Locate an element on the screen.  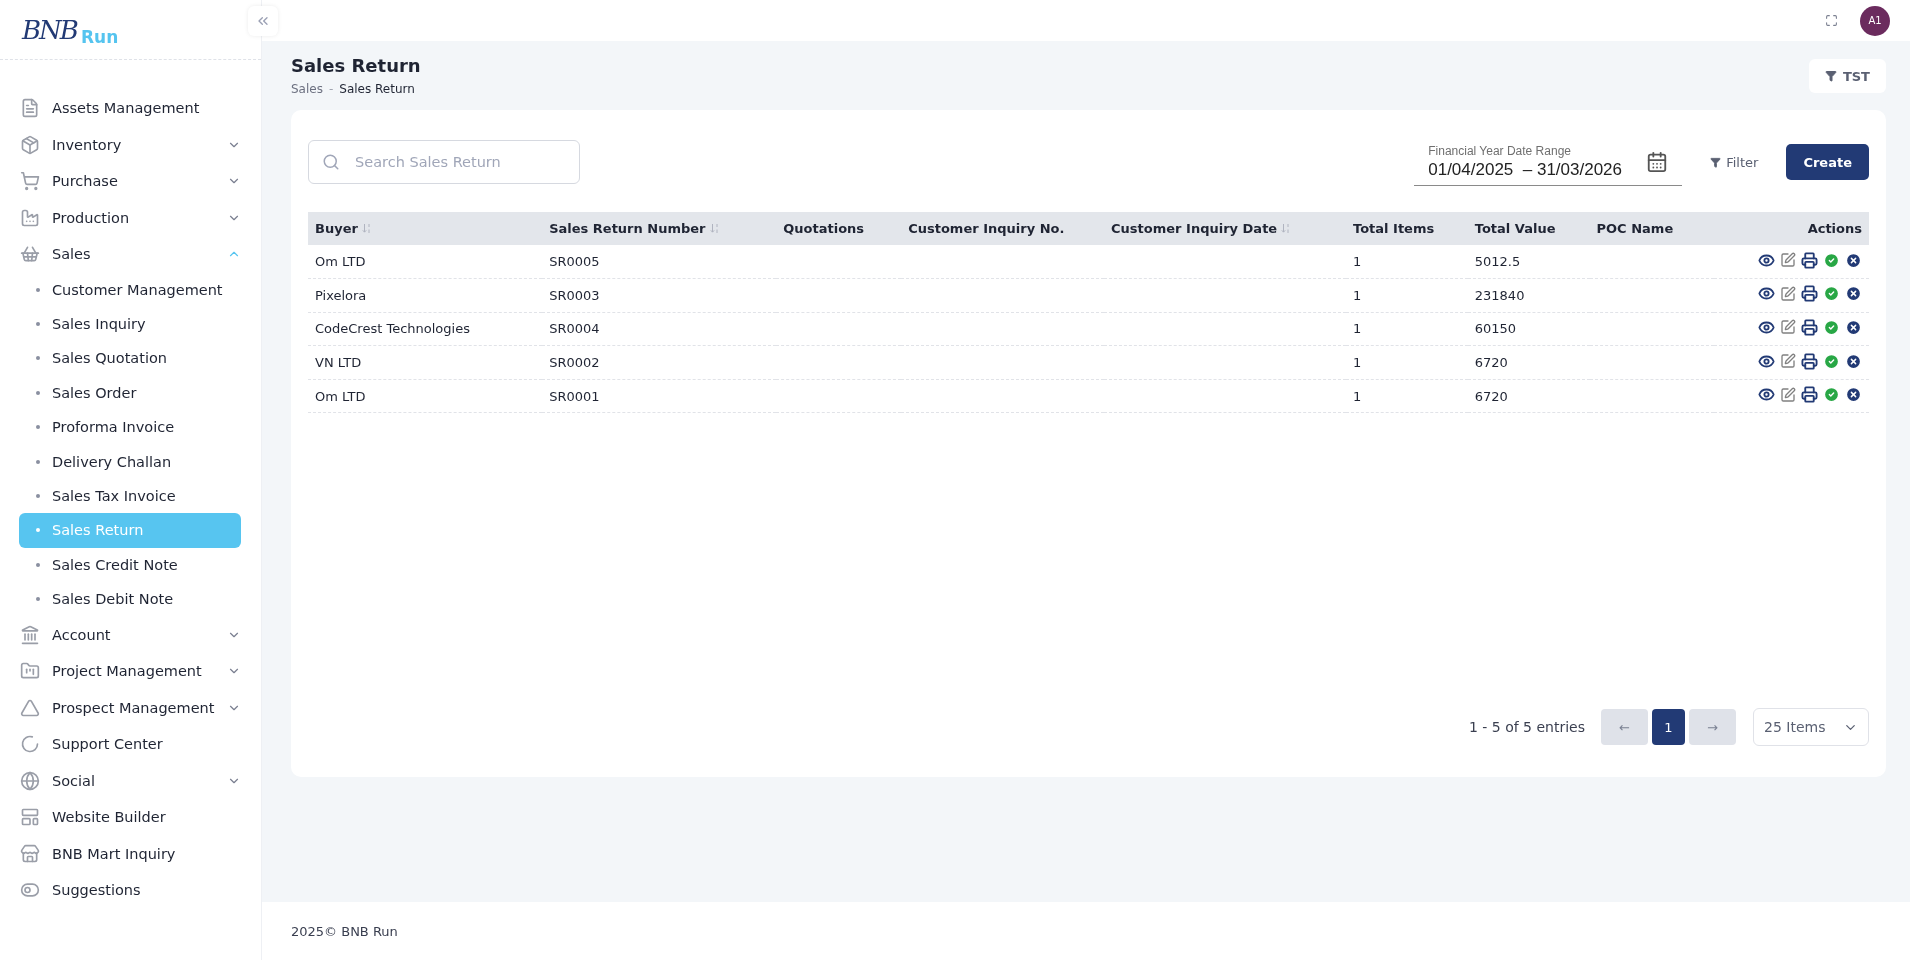
cart-icon is located at coordinates (30, 181).